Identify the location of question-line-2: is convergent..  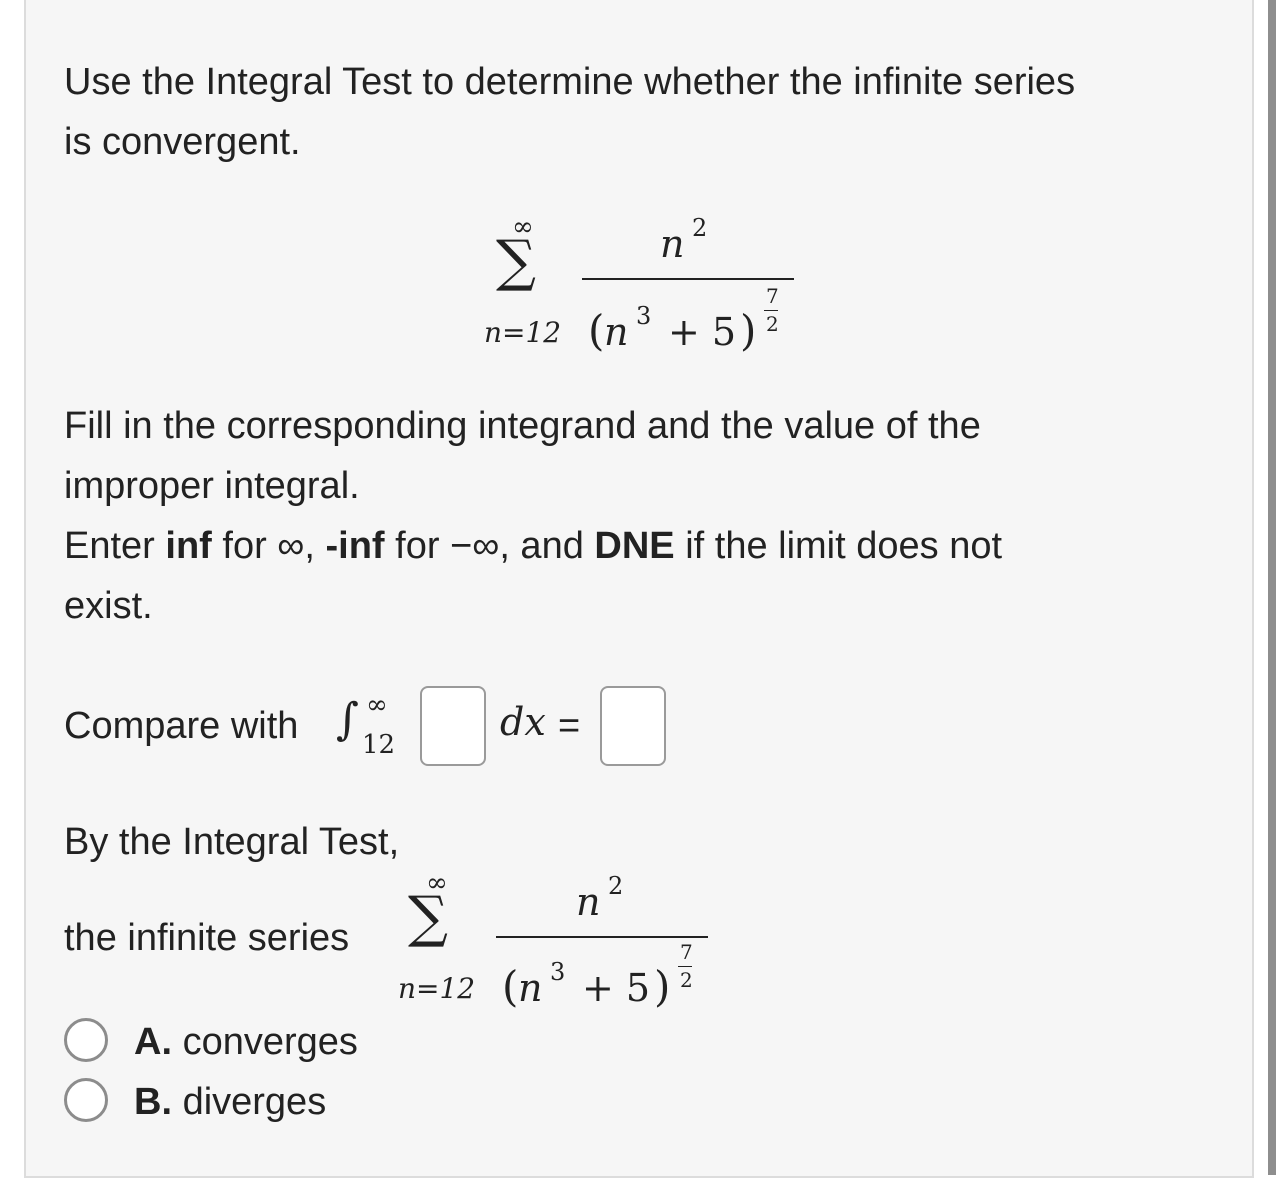
(182, 142).